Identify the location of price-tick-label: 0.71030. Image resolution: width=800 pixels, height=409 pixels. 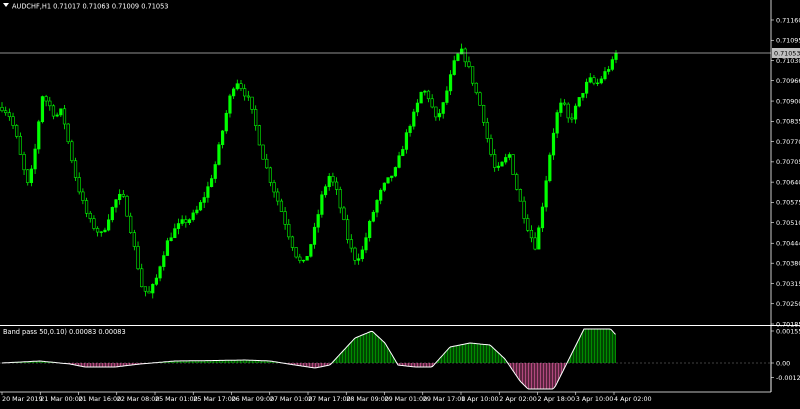
(788, 61).